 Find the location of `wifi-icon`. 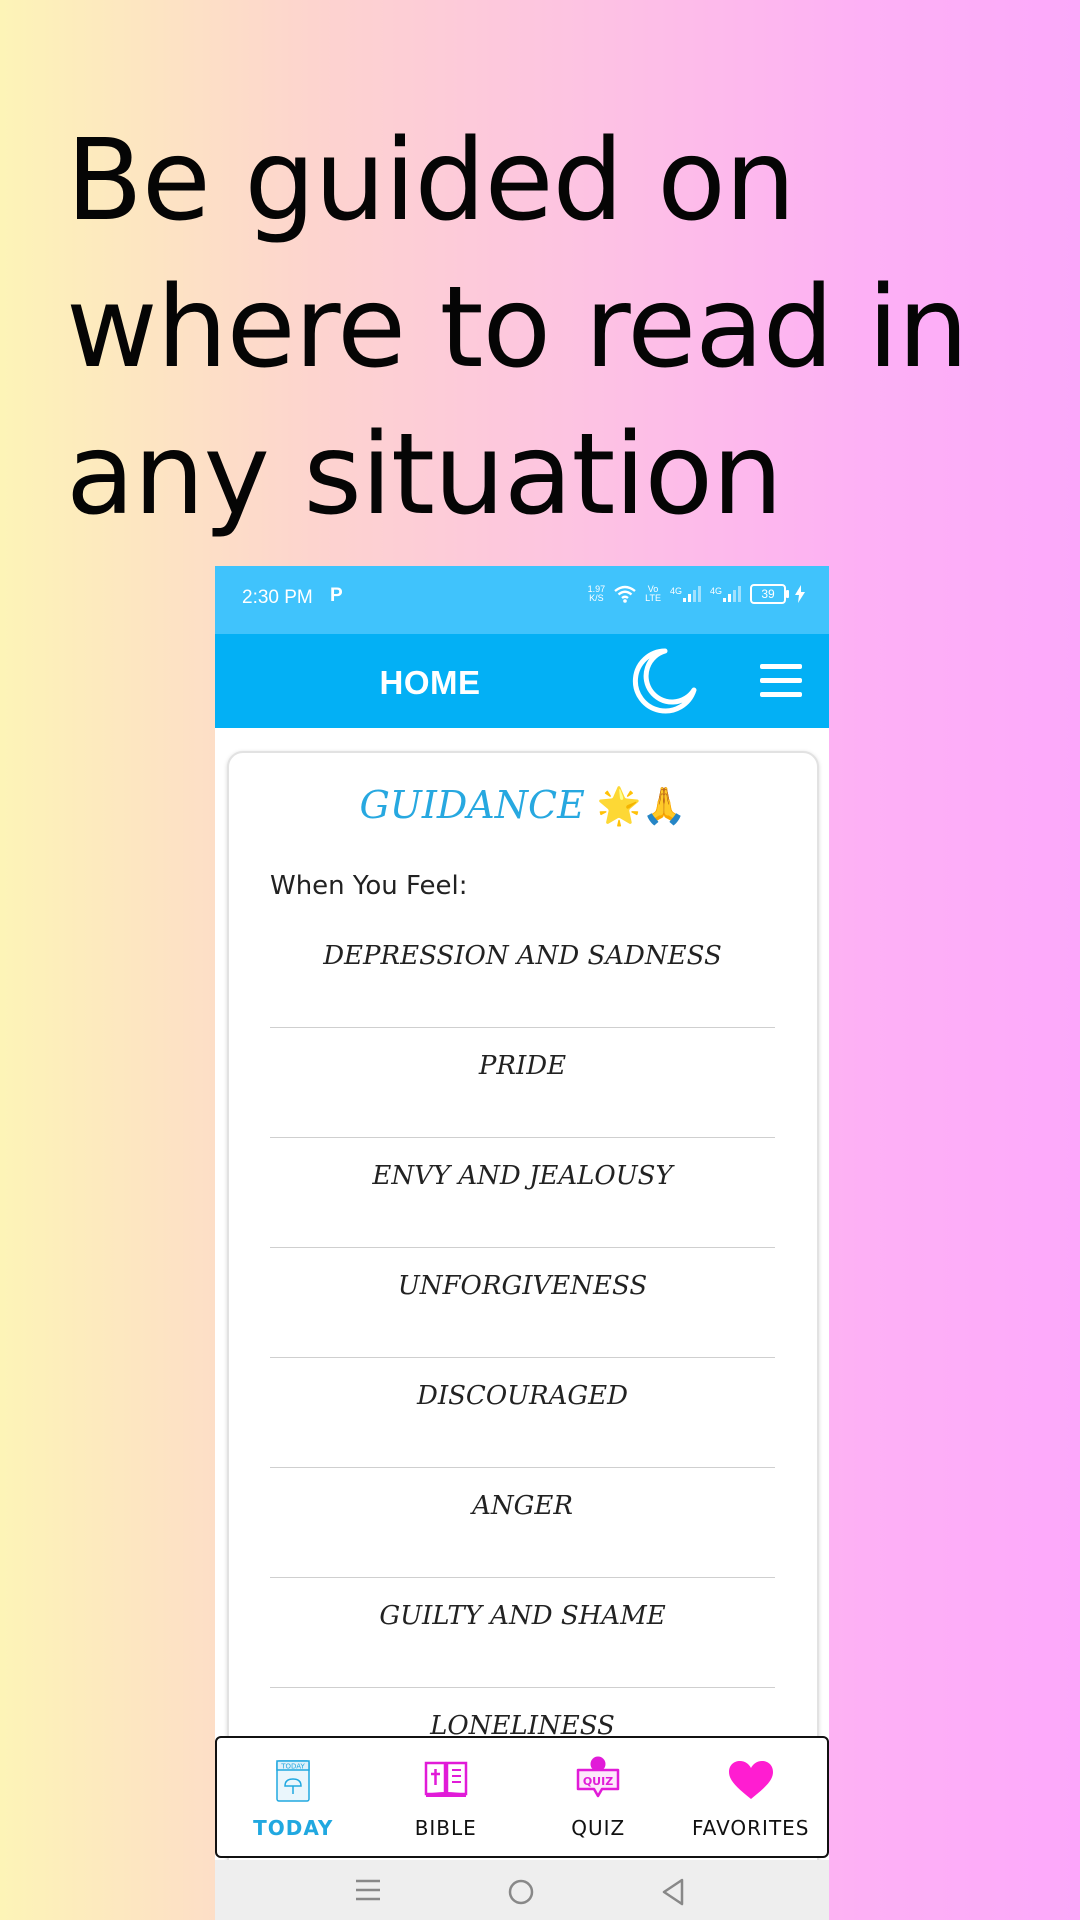

wifi-icon is located at coordinates (625, 594).